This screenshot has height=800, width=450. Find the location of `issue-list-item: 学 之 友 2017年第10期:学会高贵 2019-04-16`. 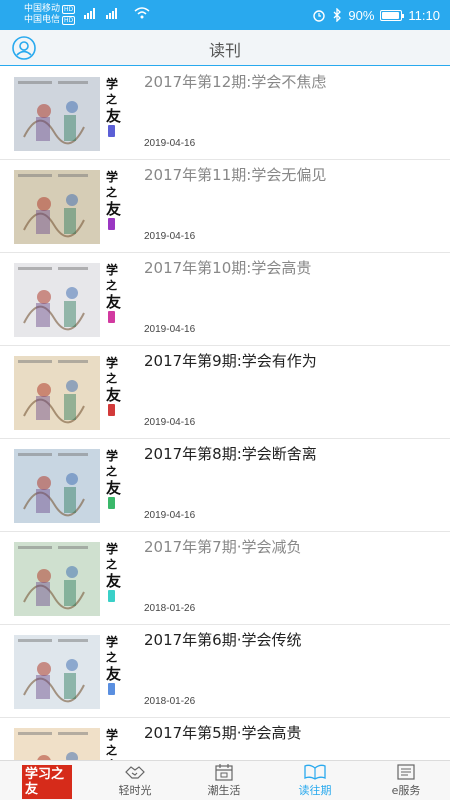

issue-list-item: 学 之 友 2017年第10期:学会高贵 2019-04-16 is located at coordinates (225, 299).